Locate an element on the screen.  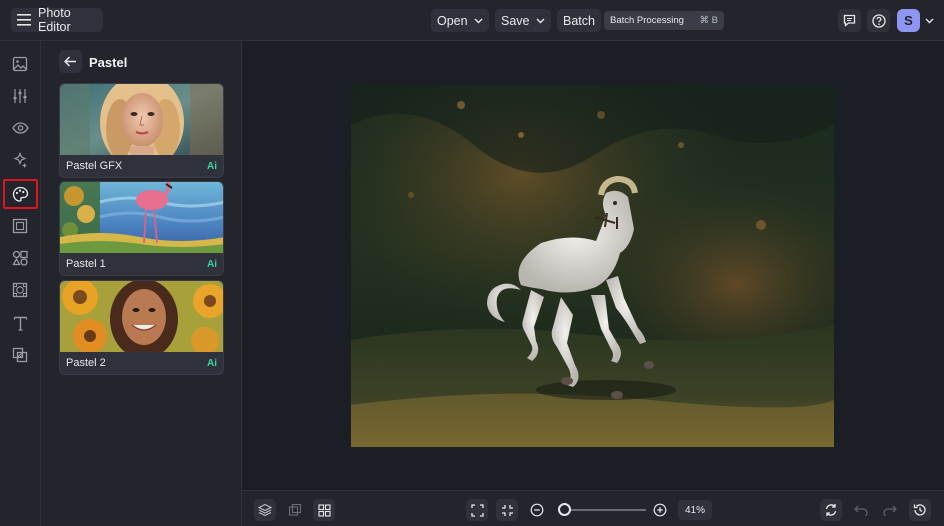
effect-label: Pastel GFX is located at coordinates (94, 166).